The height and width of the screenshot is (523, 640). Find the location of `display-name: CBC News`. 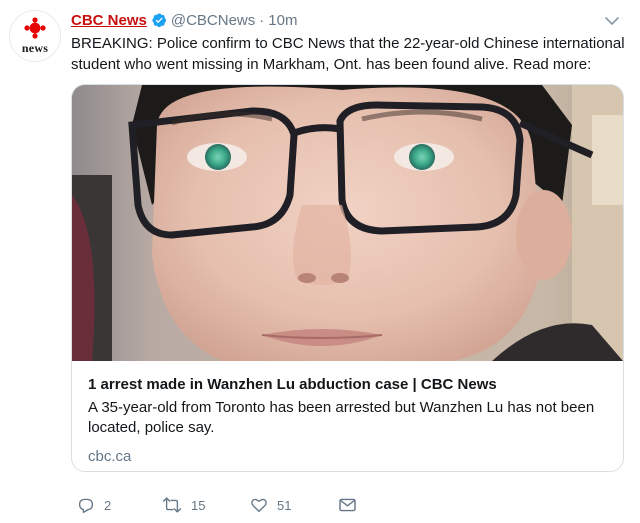

display-name: CBC News is located at coordinates (109, 20).